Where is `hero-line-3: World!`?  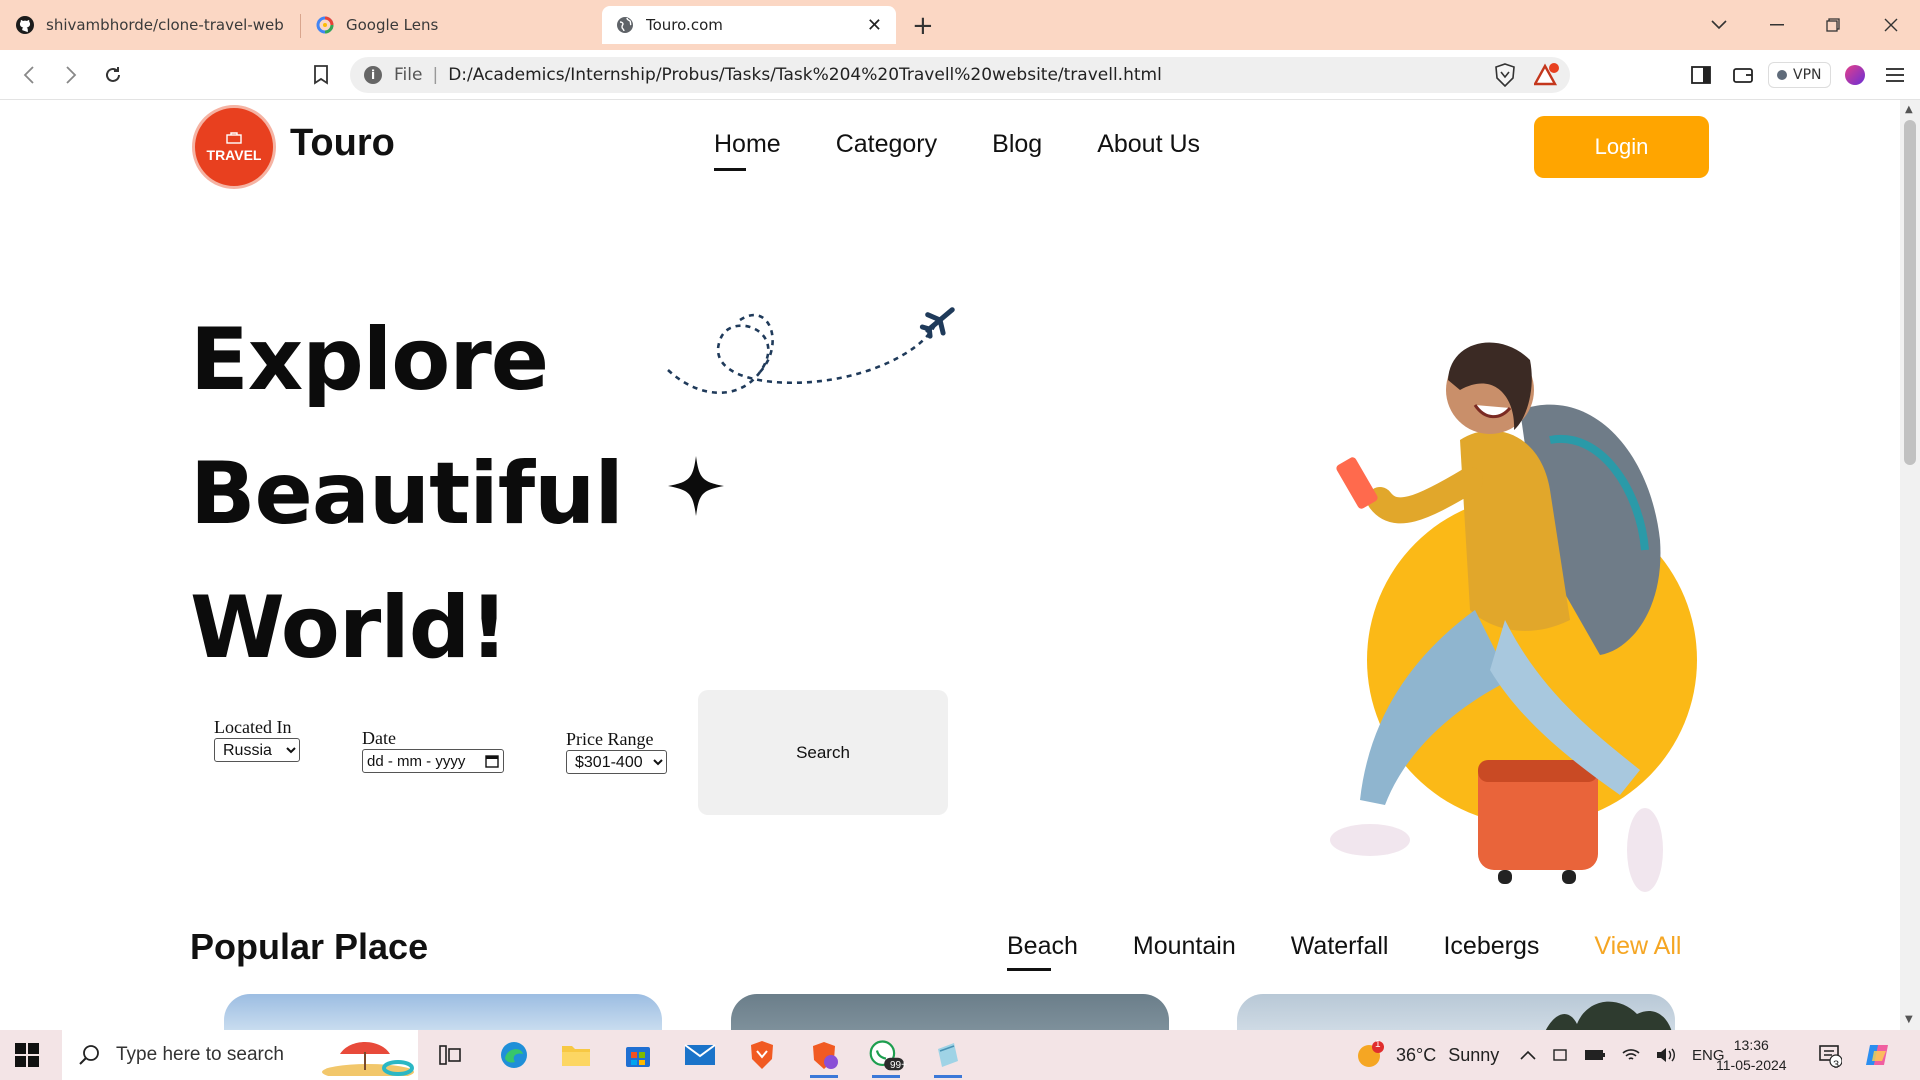 hero-line-3: World! is located at coordinates (349, 628).